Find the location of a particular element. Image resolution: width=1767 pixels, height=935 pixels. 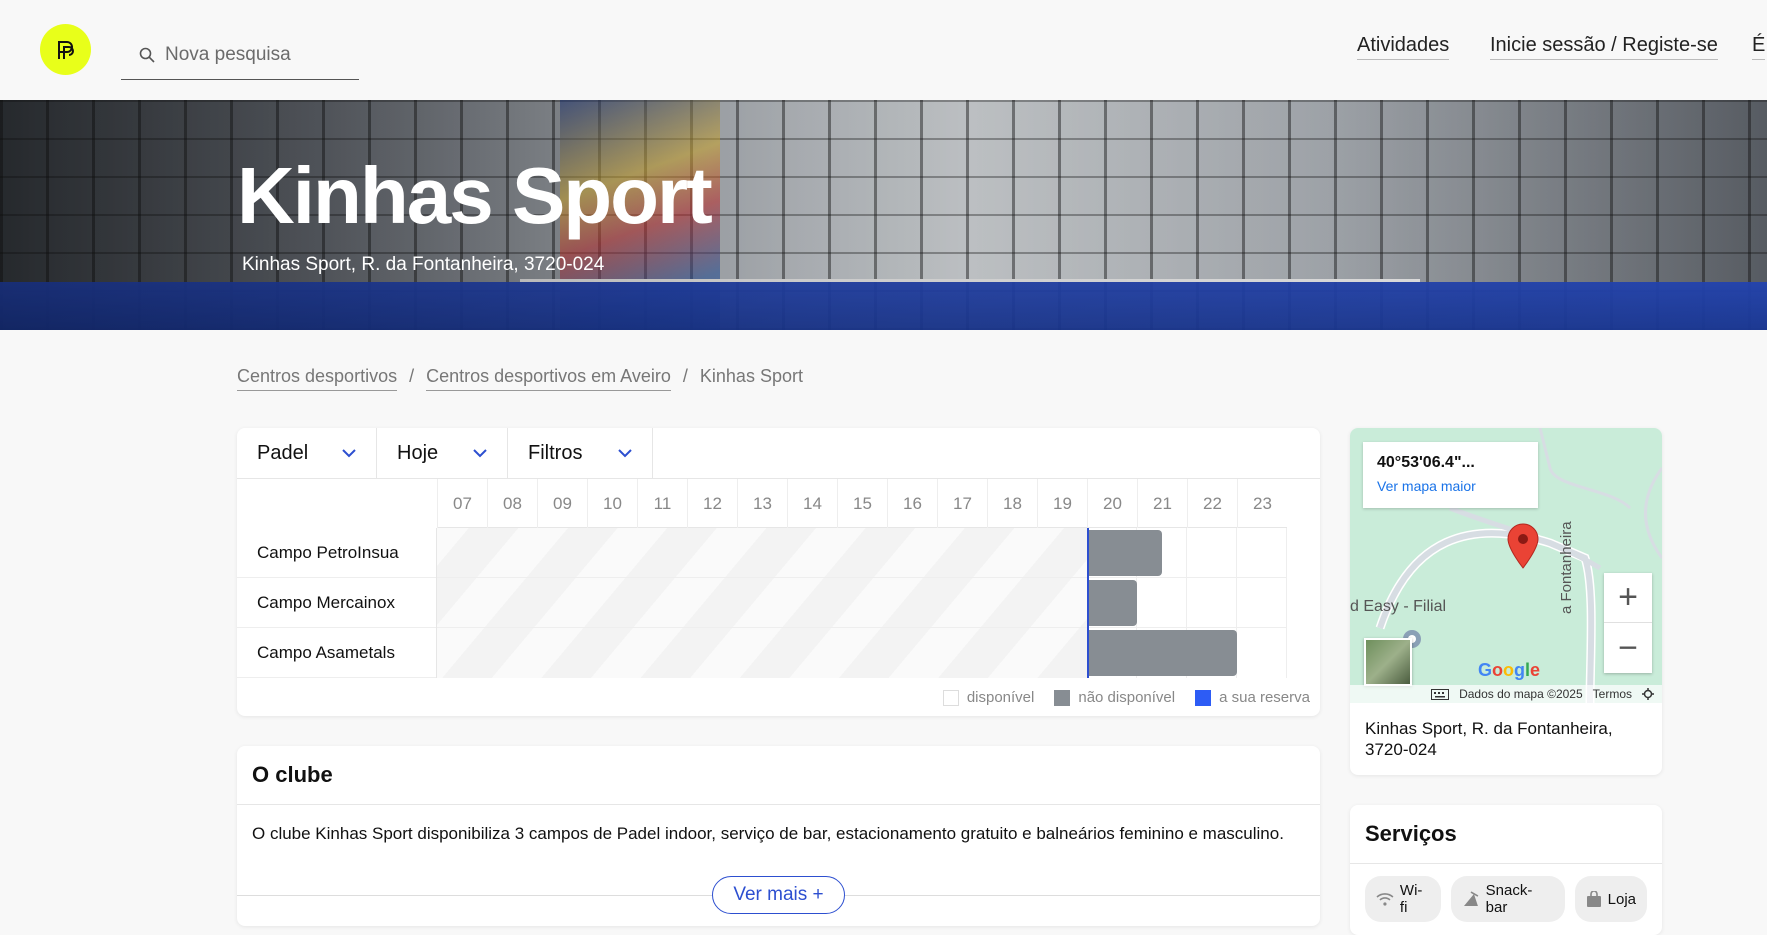

service-label: Wi-fi is located at coordinates (1411, 899).